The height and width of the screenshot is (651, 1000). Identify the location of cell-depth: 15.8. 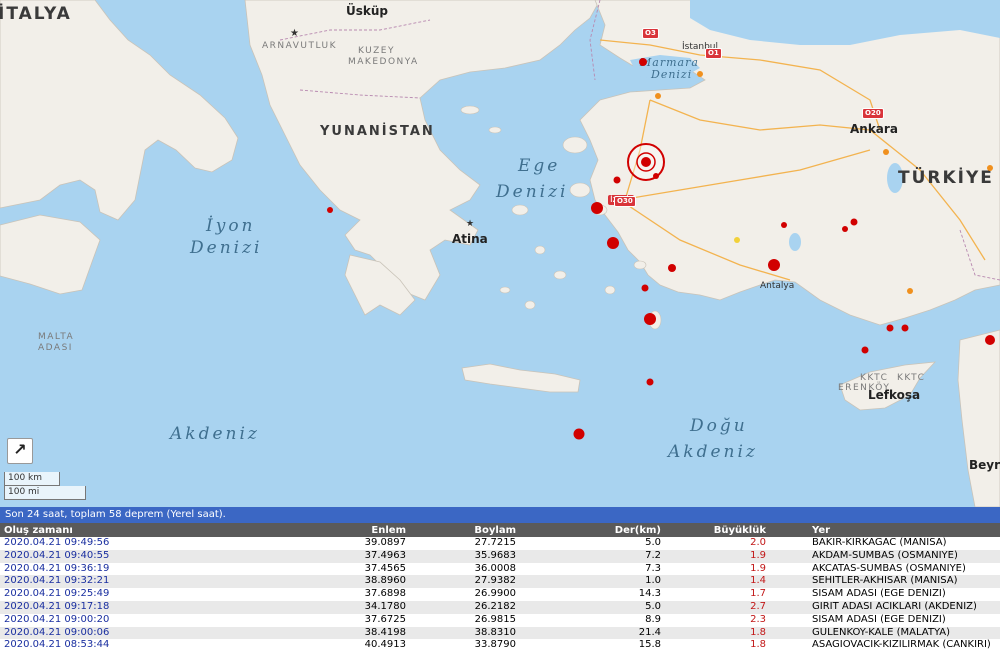
(649, 645).